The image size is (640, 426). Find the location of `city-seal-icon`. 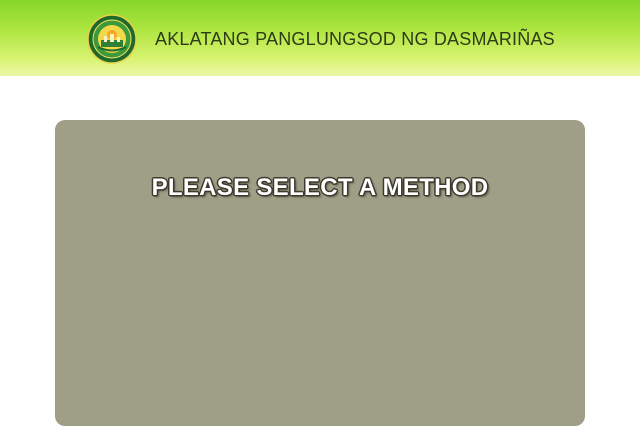

city-seal-icon is located at coordinates (112, 39).